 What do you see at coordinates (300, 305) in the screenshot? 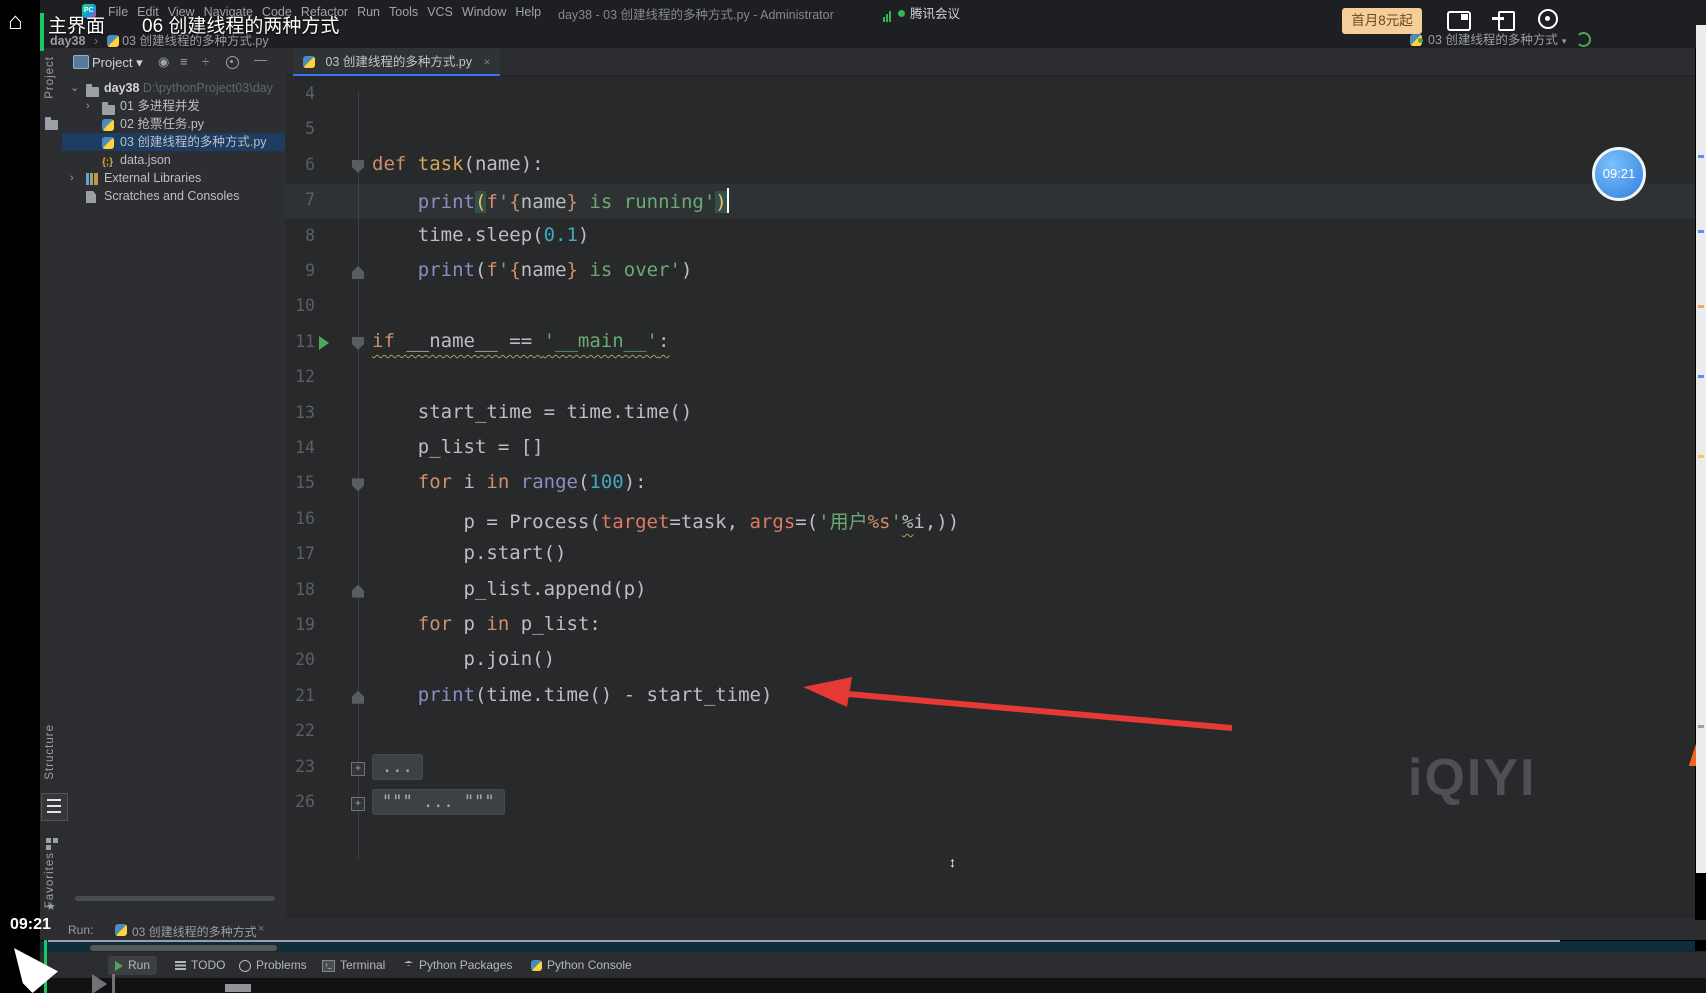
I see `line-number: 10` at bounding box center [300, 305].